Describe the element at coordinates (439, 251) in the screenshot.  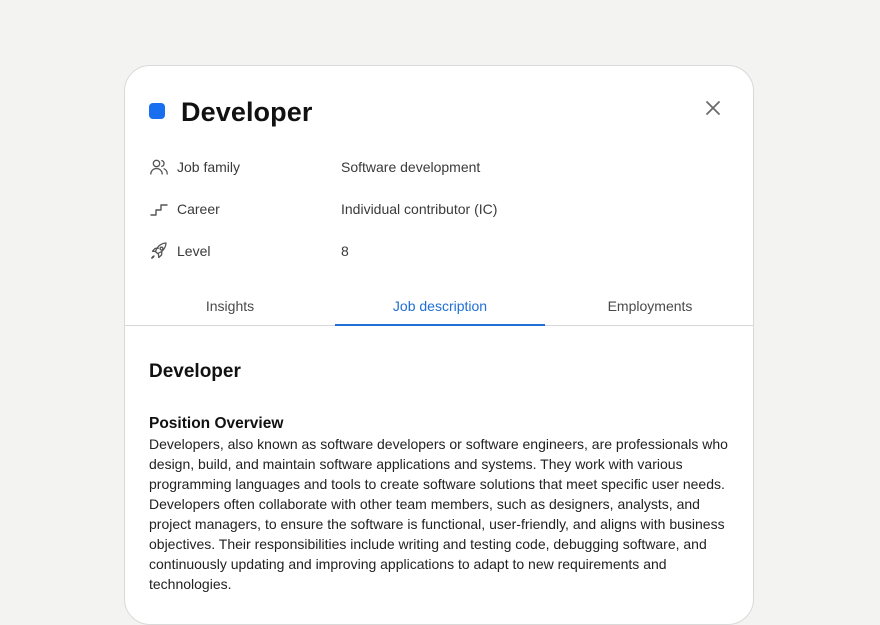
I see `property-level: Level 8` at that location.